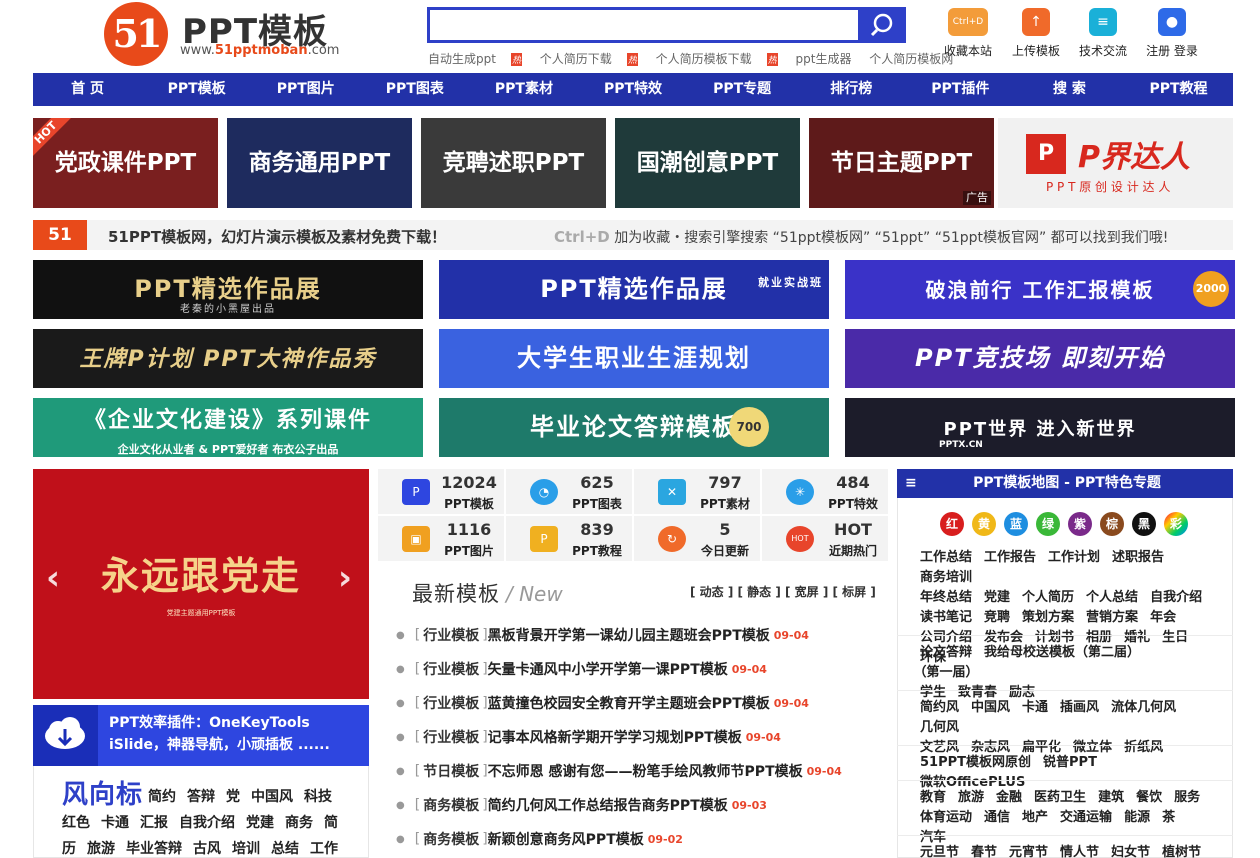  Describe the element at coordinates (305, 89) in the screenshot. I see `nav-ppt-image: PPT图片` at that location.